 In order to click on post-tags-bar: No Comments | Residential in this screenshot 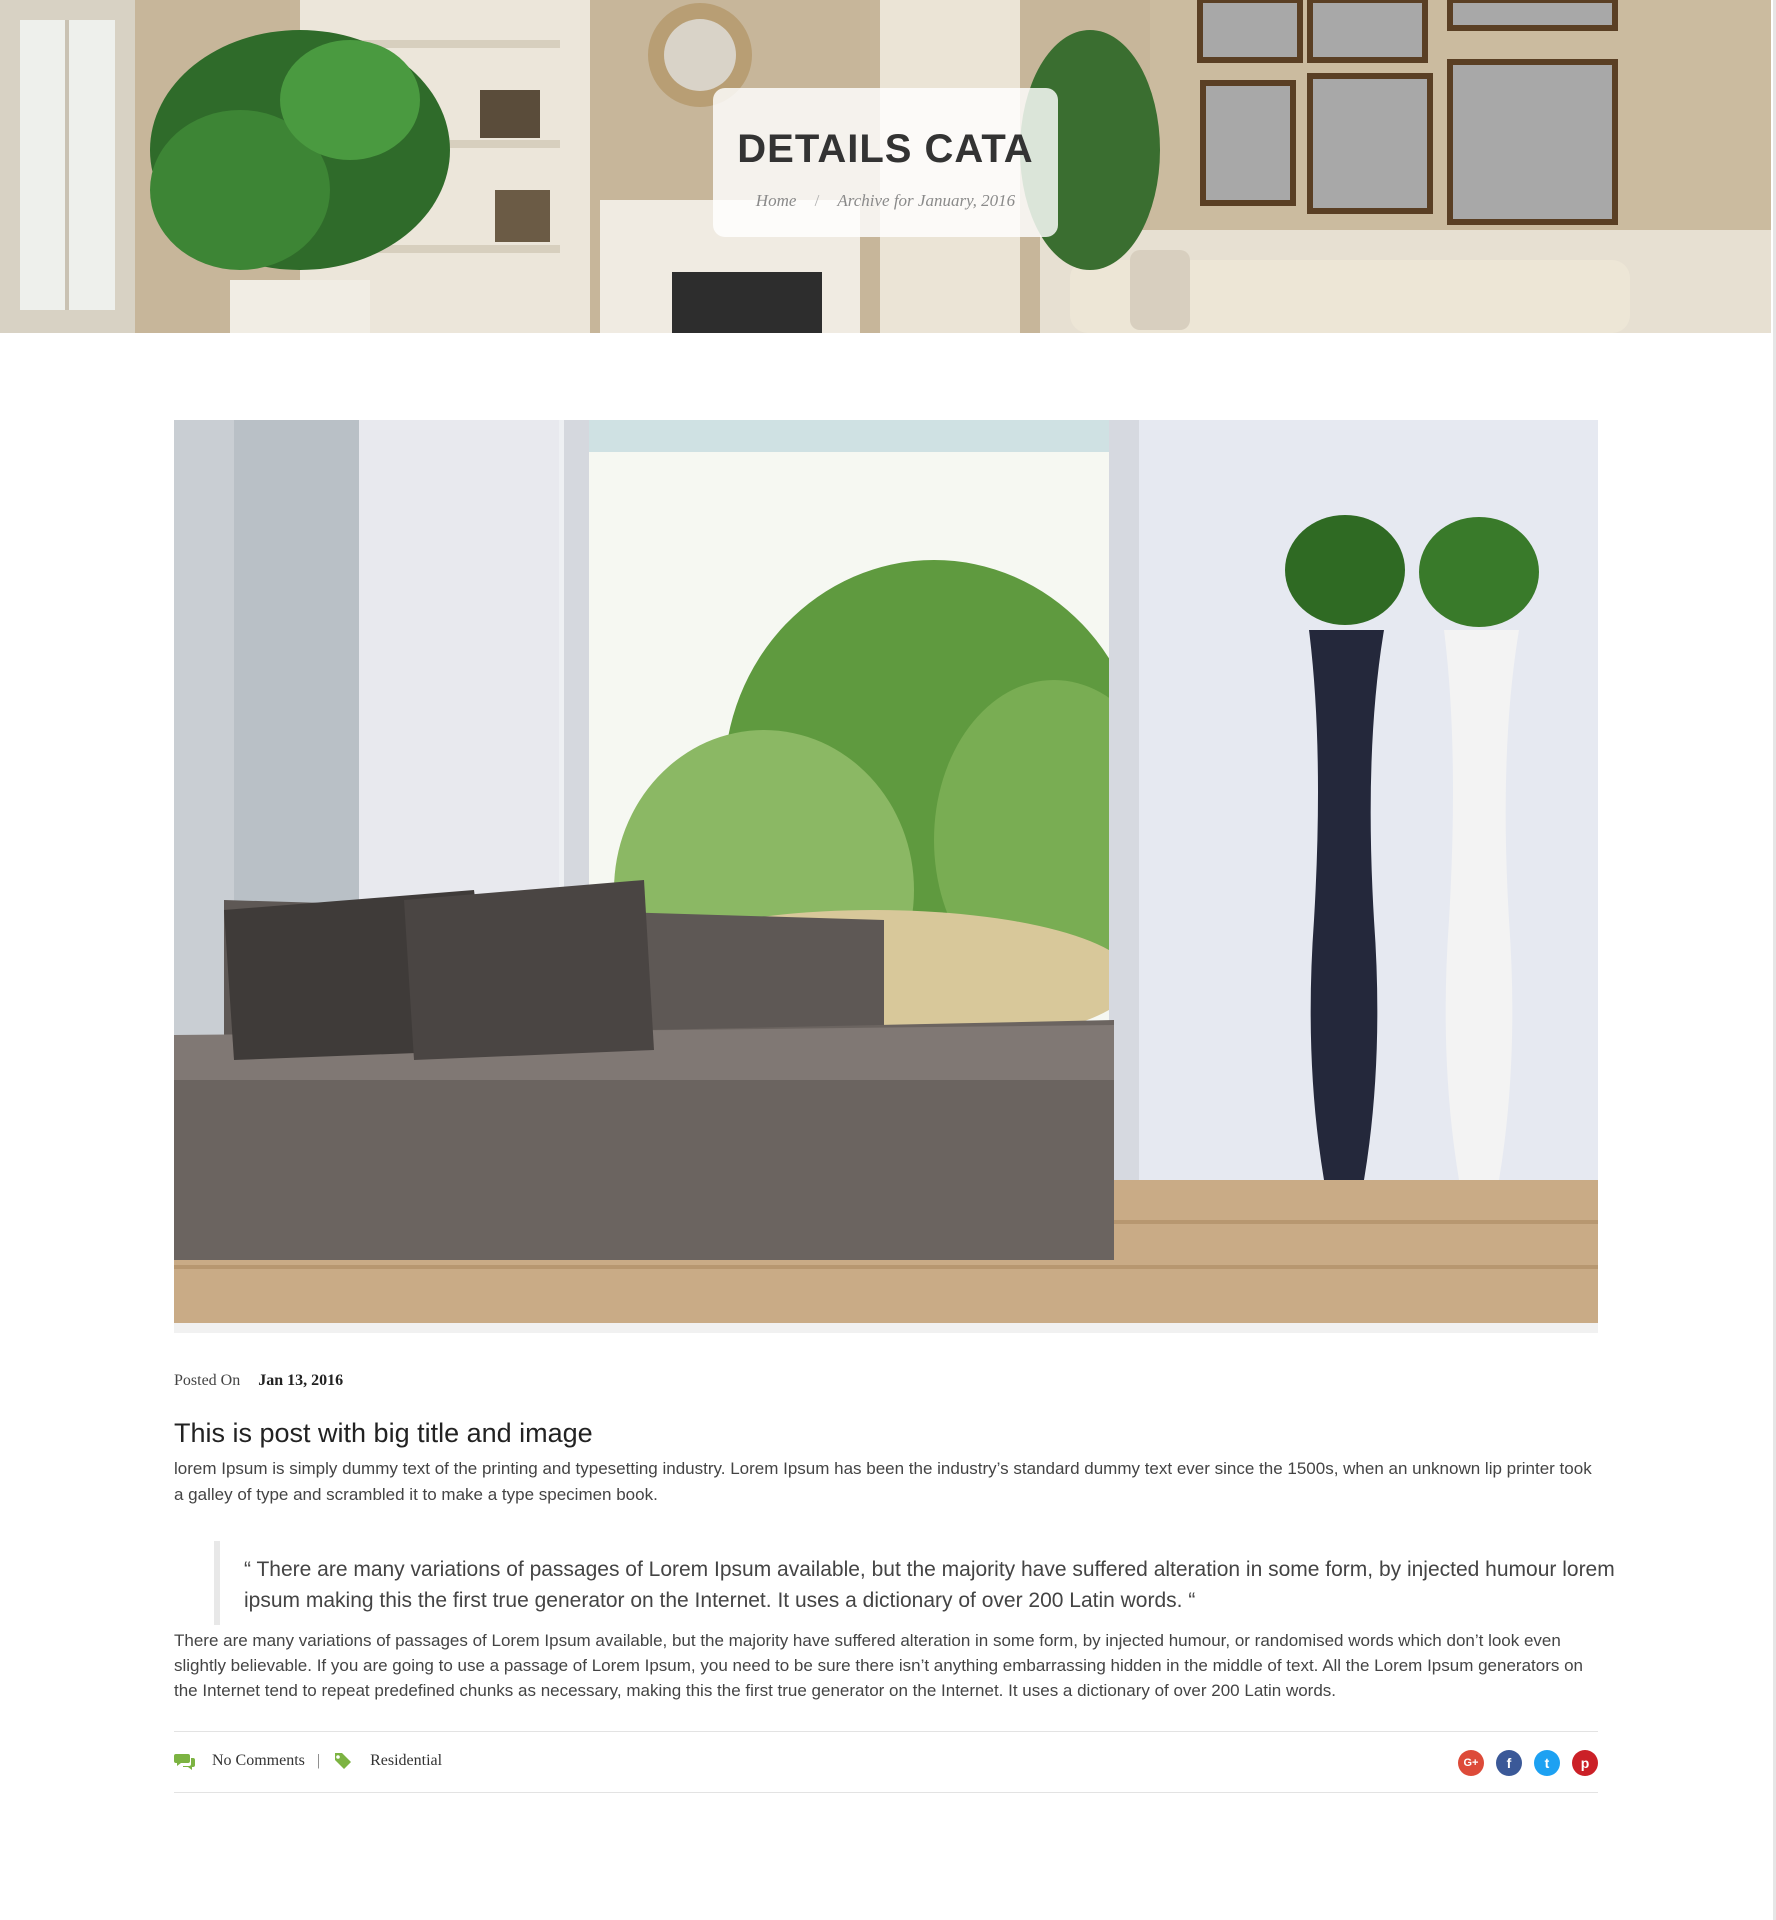, I will do `click(308, 1761)`.